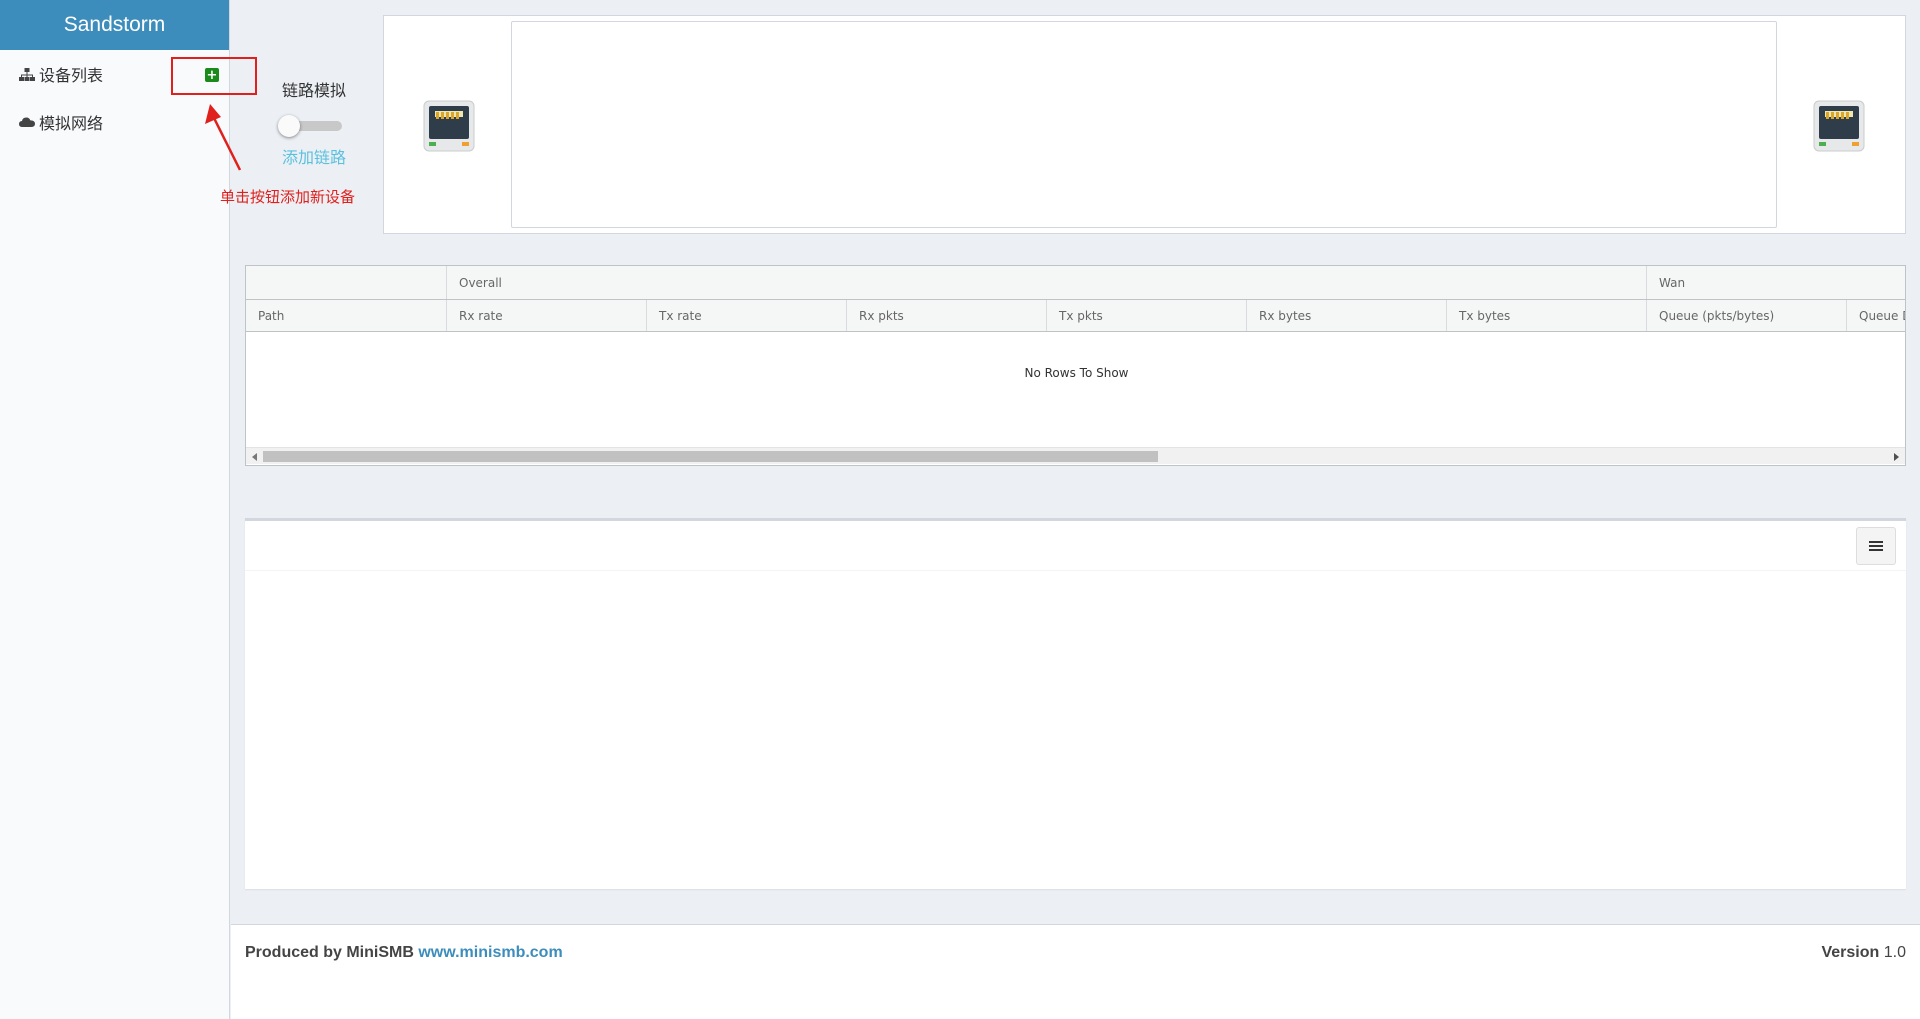 Image resolution: width=1920 pixels, height=1019 pixels. Describe the element at coordinates (27, 122) in the screenshot. I see `cloud-icon` at that location.